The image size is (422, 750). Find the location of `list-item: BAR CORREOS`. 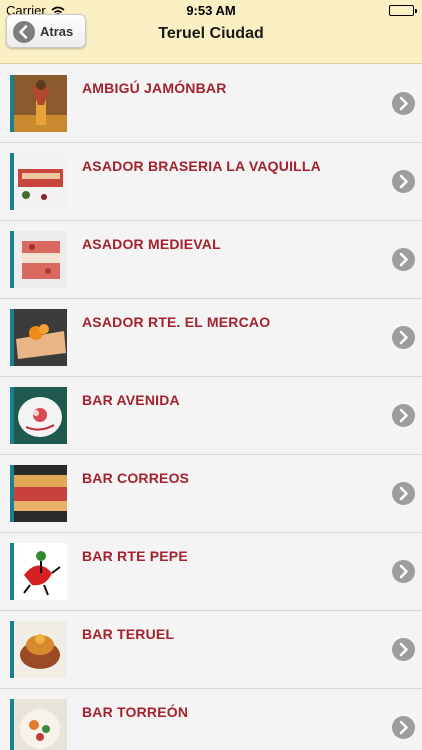

list-item: BAR CORREOS is located at coordinates (211, 494).